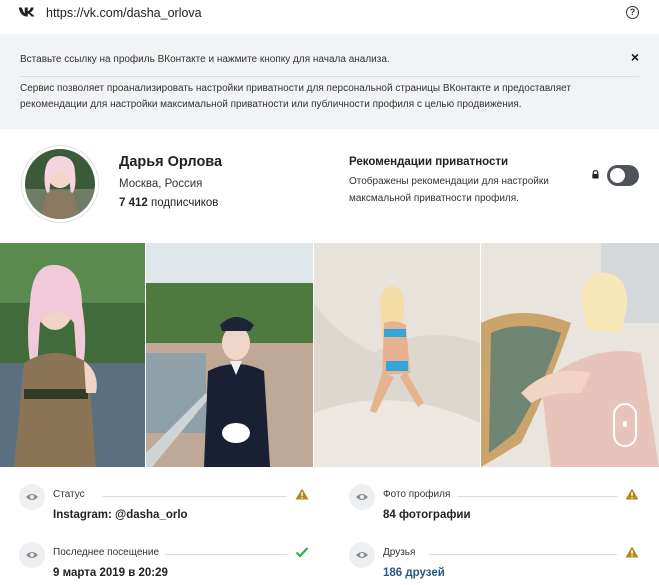 The image size is (659, 585). I want to click on stat-photos: Фото профиля 84 фотографии, so click(494, 509).